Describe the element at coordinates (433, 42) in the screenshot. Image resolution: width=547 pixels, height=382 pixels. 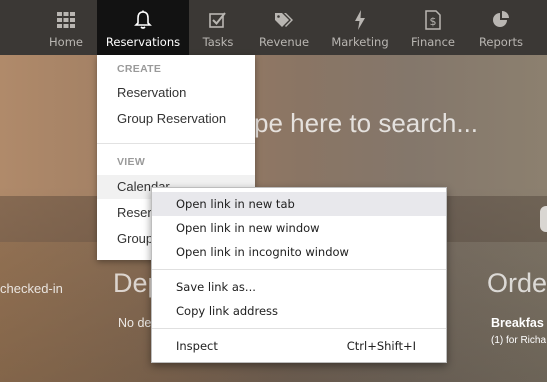
I see `nav-finance-label: Finance` at that location.